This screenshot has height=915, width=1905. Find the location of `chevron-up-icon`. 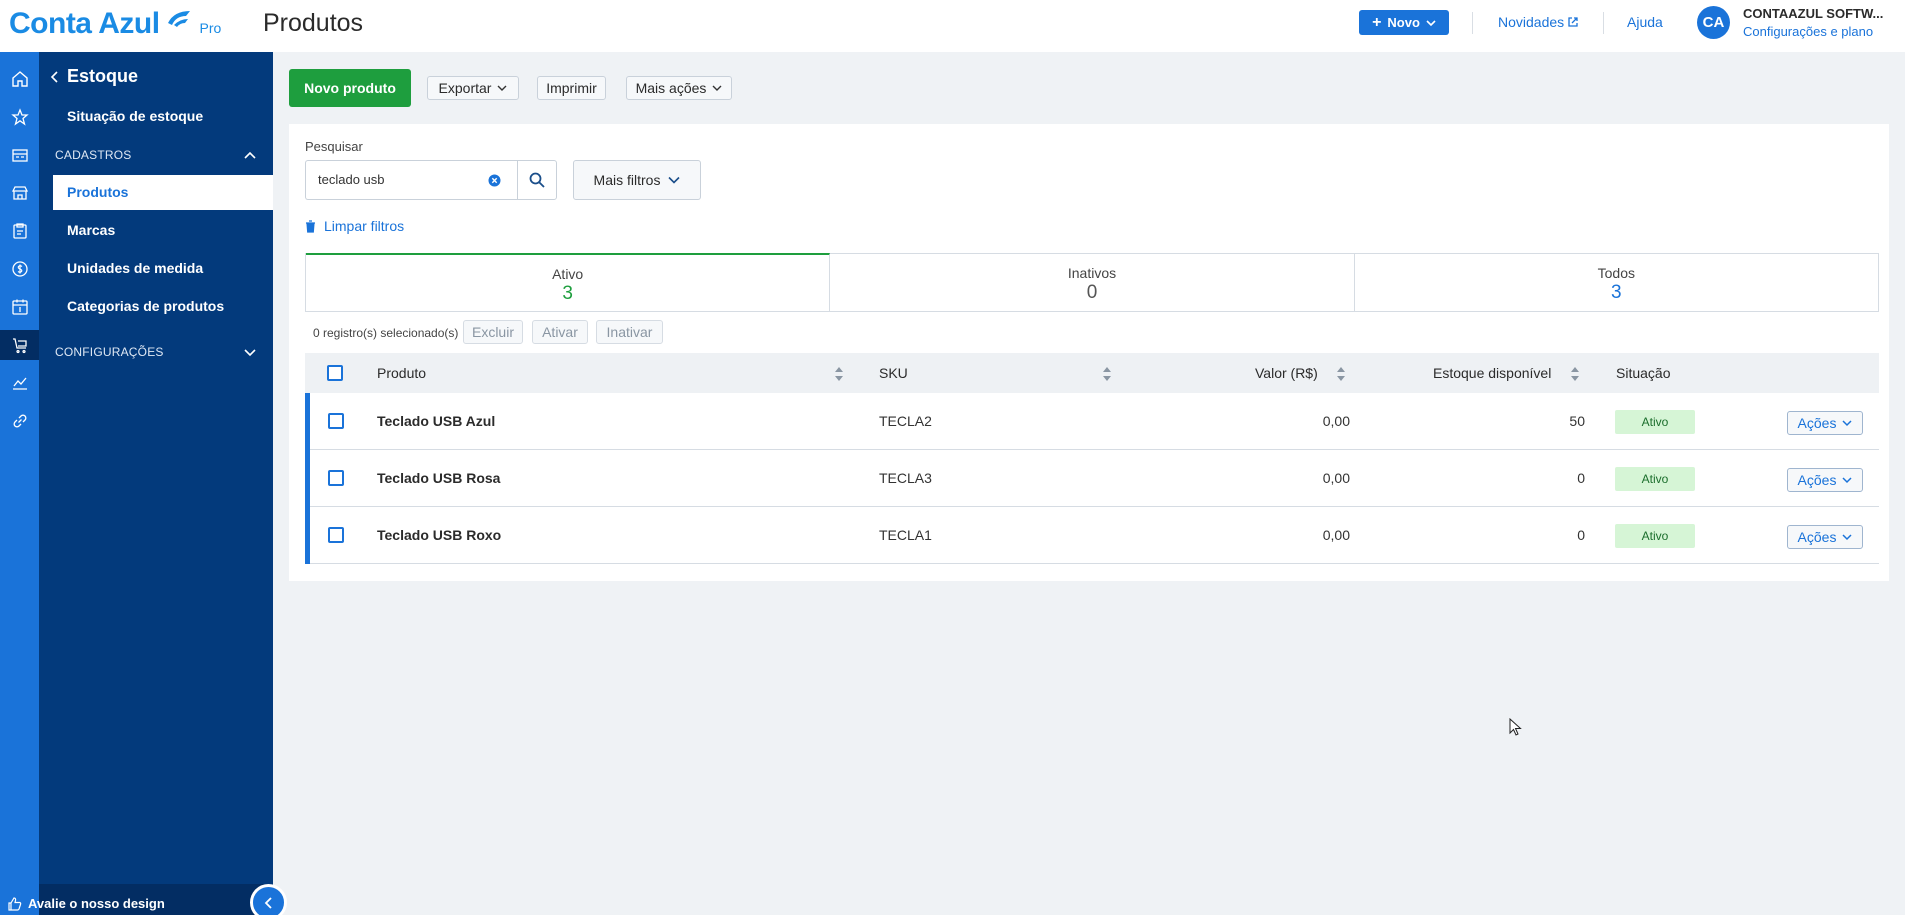

chevron-up-icon is located at coordinates (250, 155).